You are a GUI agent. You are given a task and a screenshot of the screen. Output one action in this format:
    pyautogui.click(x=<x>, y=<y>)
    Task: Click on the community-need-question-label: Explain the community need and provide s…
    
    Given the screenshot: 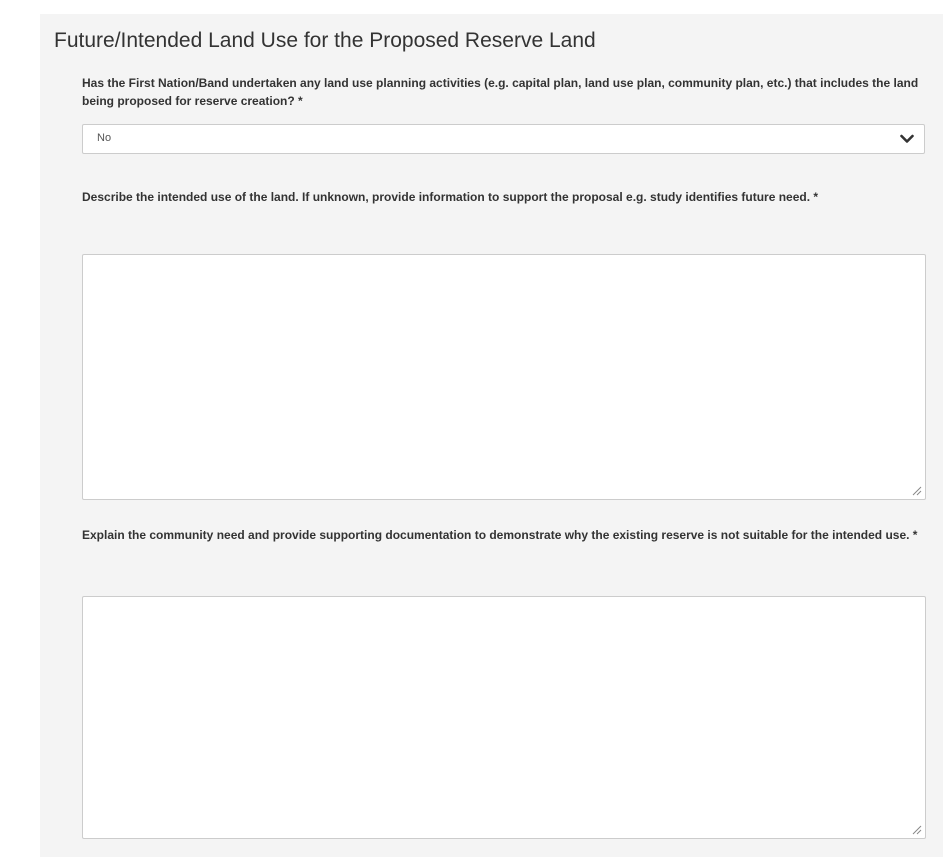 What is the action you would take?
    pyautogui.click(x=500, y=535)
    